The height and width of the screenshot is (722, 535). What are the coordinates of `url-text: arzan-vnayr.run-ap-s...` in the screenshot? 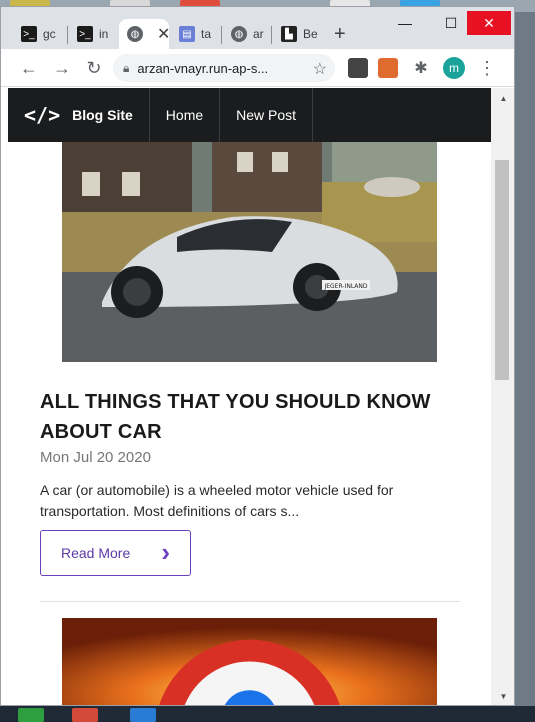 It's located at (203, 68).